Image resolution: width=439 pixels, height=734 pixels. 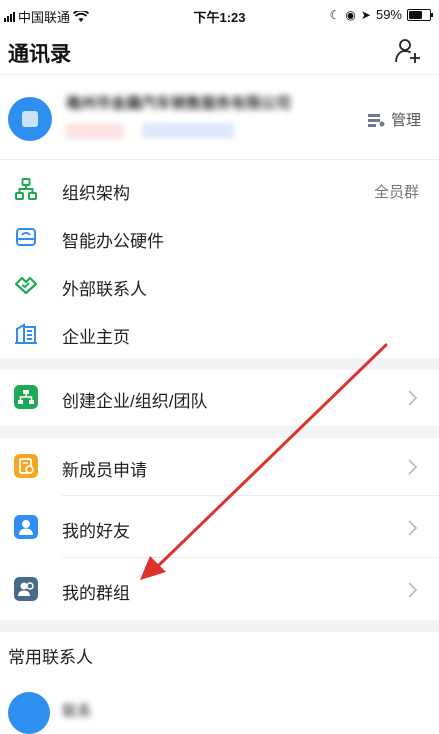 I want to click on add-contact-icon, so click(x=408, y=51).